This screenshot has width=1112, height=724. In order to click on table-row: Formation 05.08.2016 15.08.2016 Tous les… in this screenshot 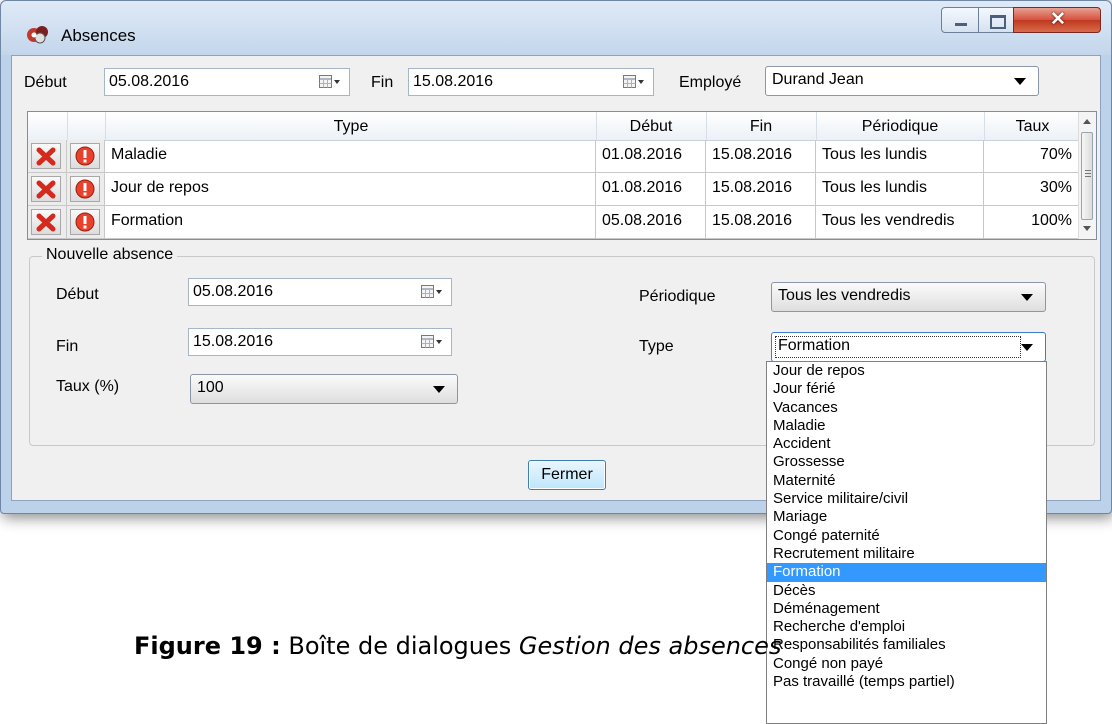, I will do `click(554, 222)`.